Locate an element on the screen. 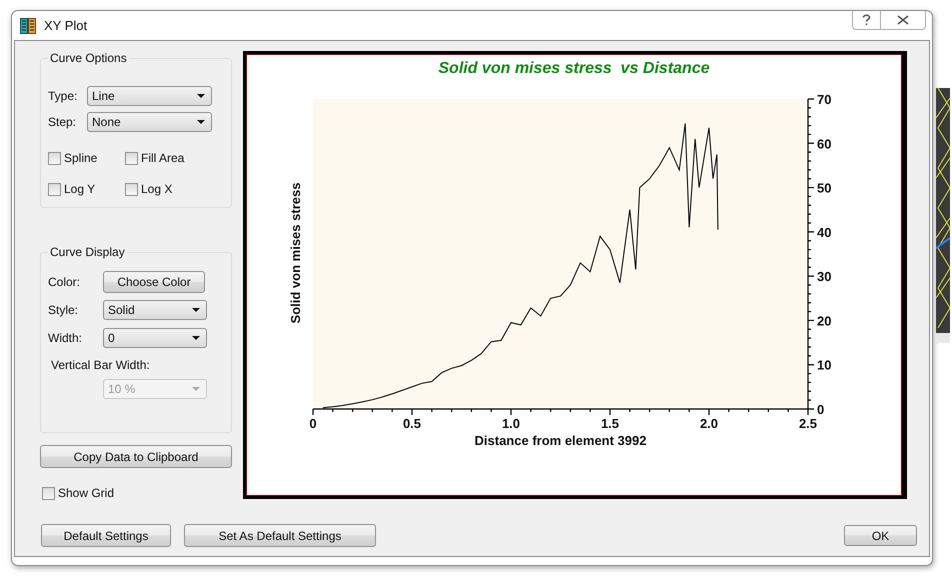  field-label: Step: is located at coordinates (63, 121).